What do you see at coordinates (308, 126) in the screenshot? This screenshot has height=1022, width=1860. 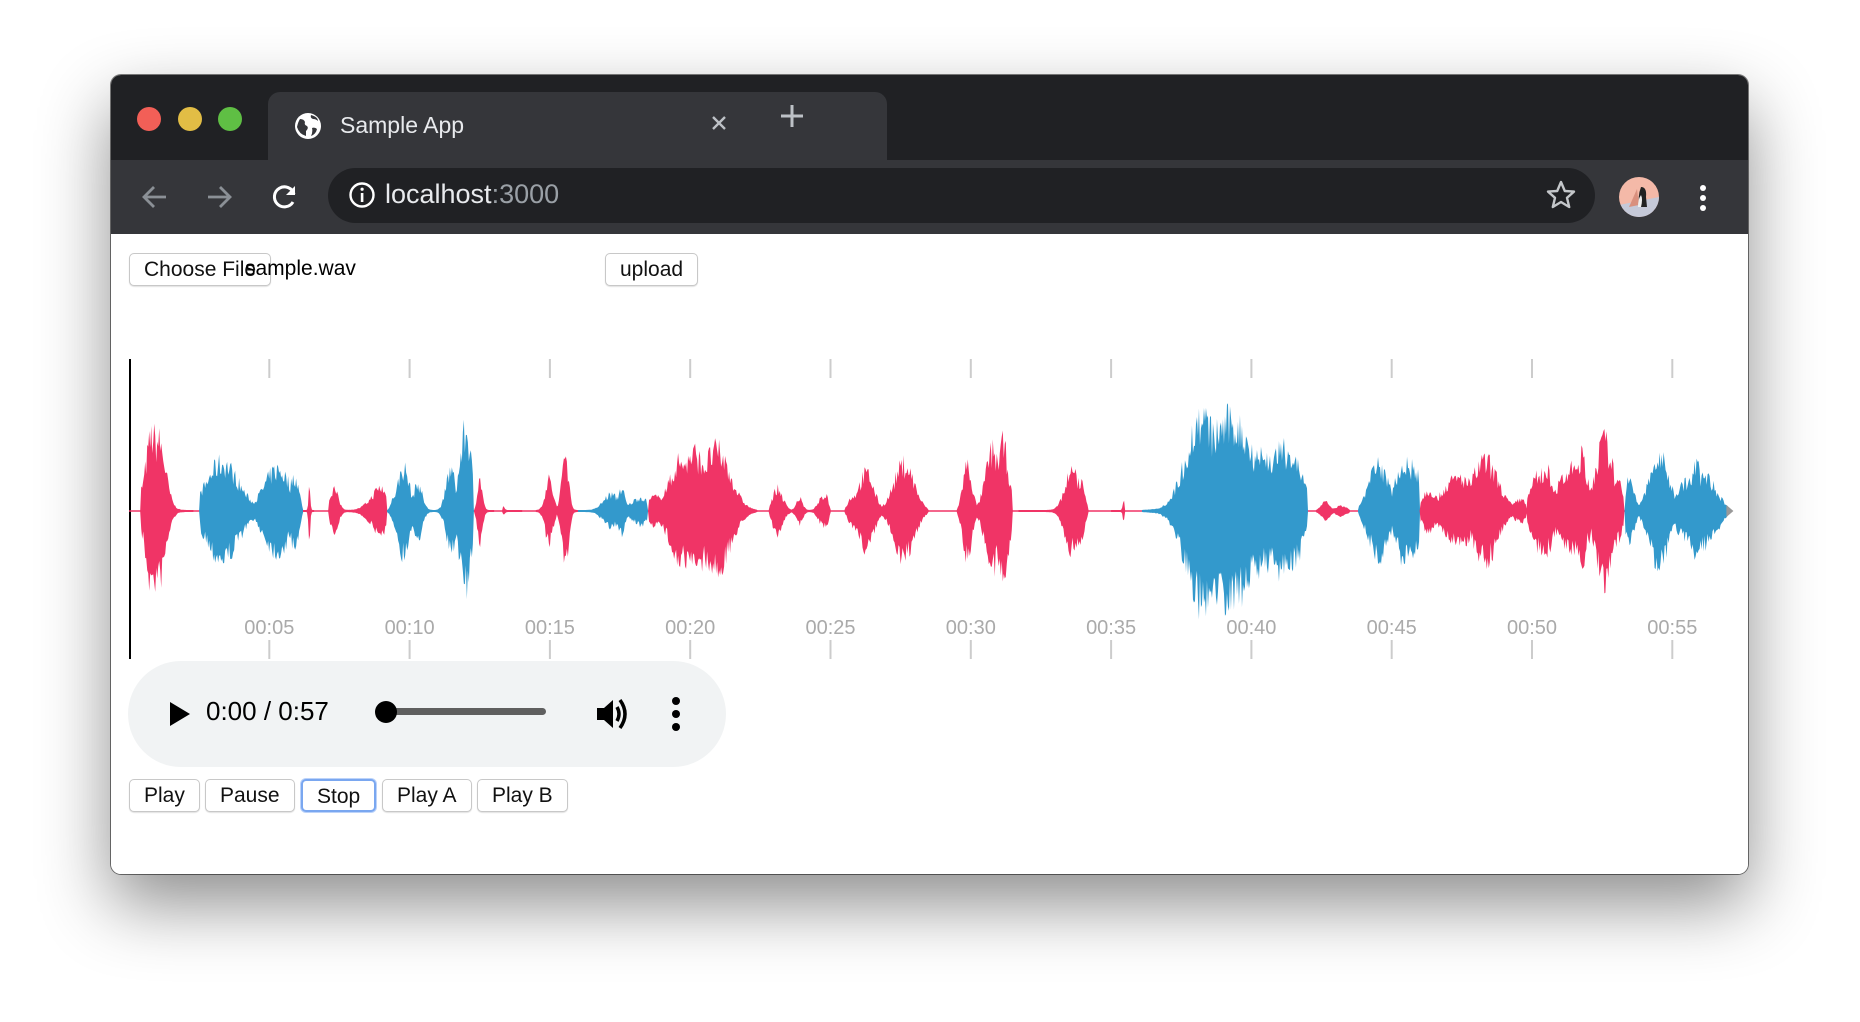 I see `globe-icon` at bounding box center [308, 126].